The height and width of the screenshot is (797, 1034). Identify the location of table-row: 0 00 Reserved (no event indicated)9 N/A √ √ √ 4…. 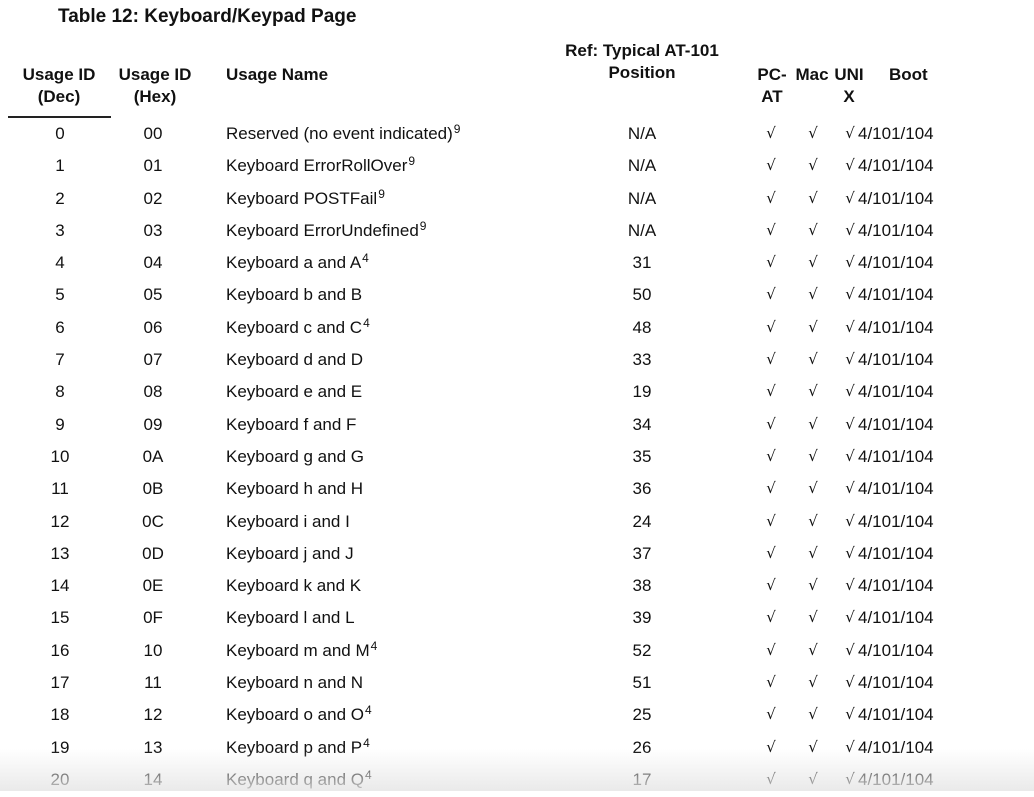
(517, 135).